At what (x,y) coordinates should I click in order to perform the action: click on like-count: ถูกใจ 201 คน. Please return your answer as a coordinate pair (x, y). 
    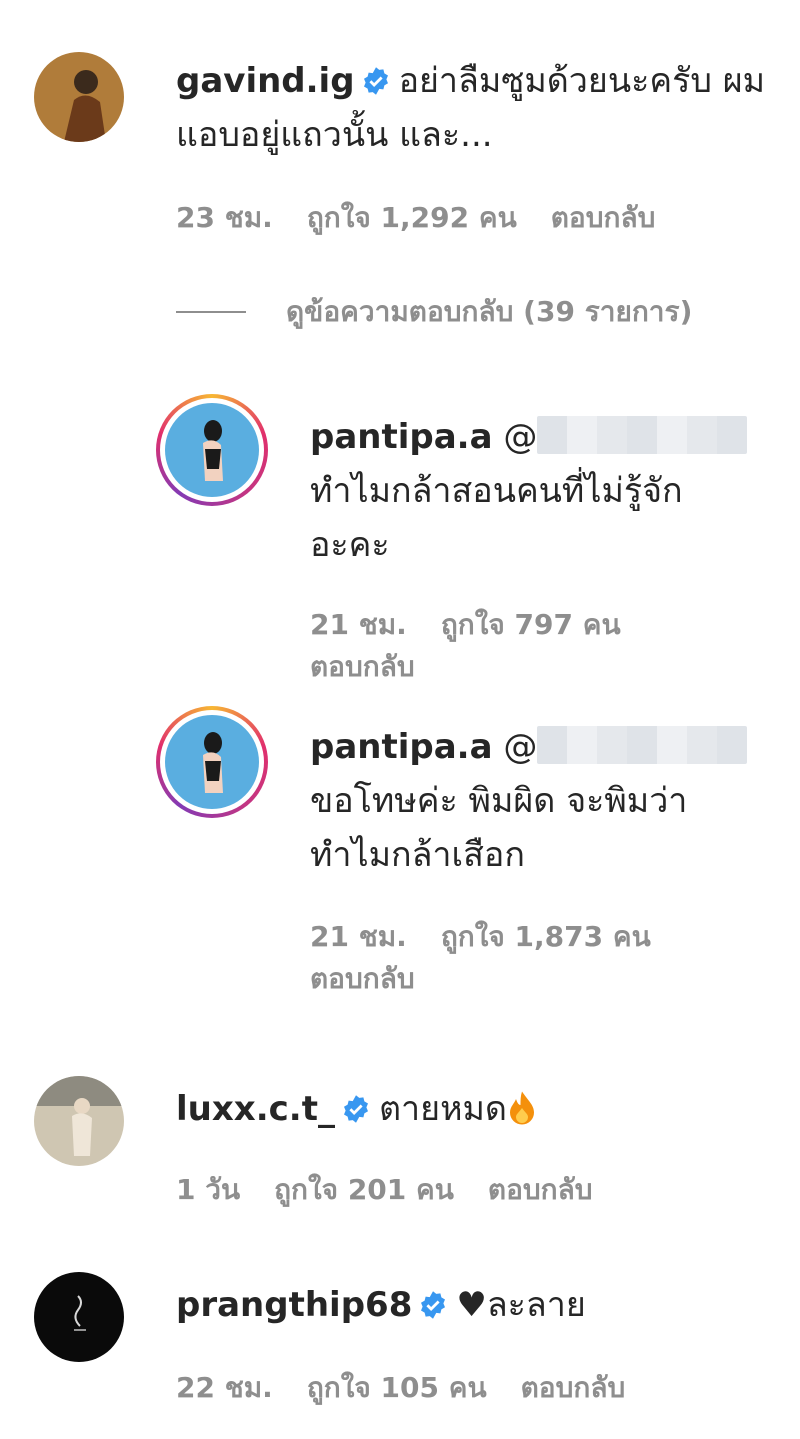
    Looking at the image, I should click on (364, 1189).